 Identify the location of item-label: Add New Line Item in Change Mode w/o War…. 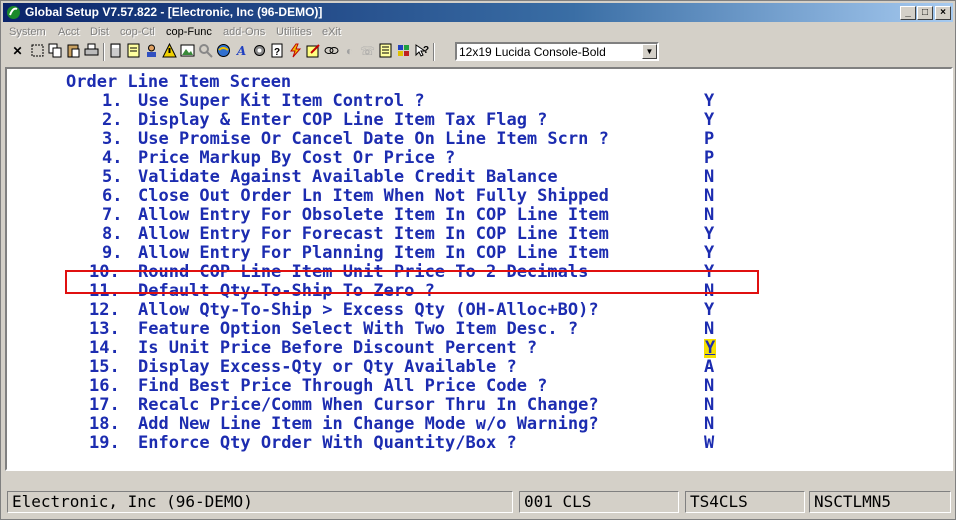
(368, 424).